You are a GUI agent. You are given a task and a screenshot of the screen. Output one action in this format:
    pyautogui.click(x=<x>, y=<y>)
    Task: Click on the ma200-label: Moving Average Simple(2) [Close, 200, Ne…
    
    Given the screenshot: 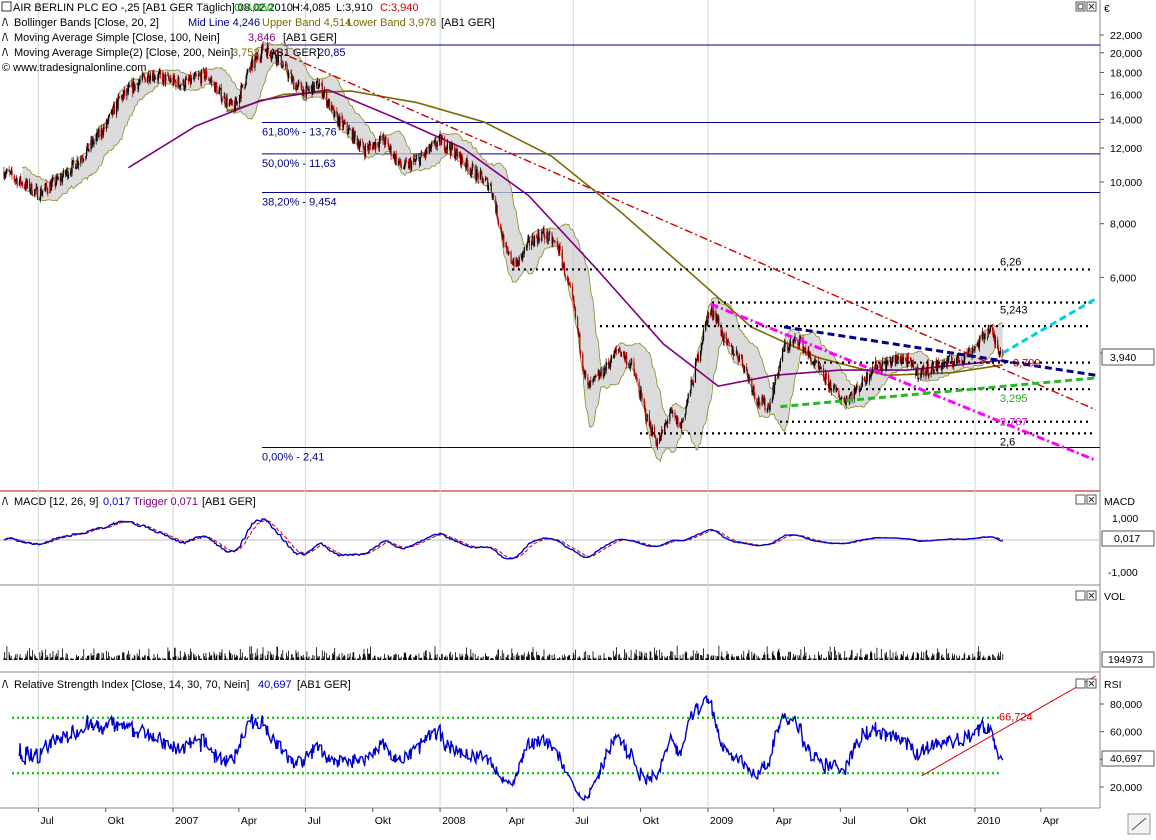 What is the action you would take?
    pyautogui.click(x=123, y=53)
    